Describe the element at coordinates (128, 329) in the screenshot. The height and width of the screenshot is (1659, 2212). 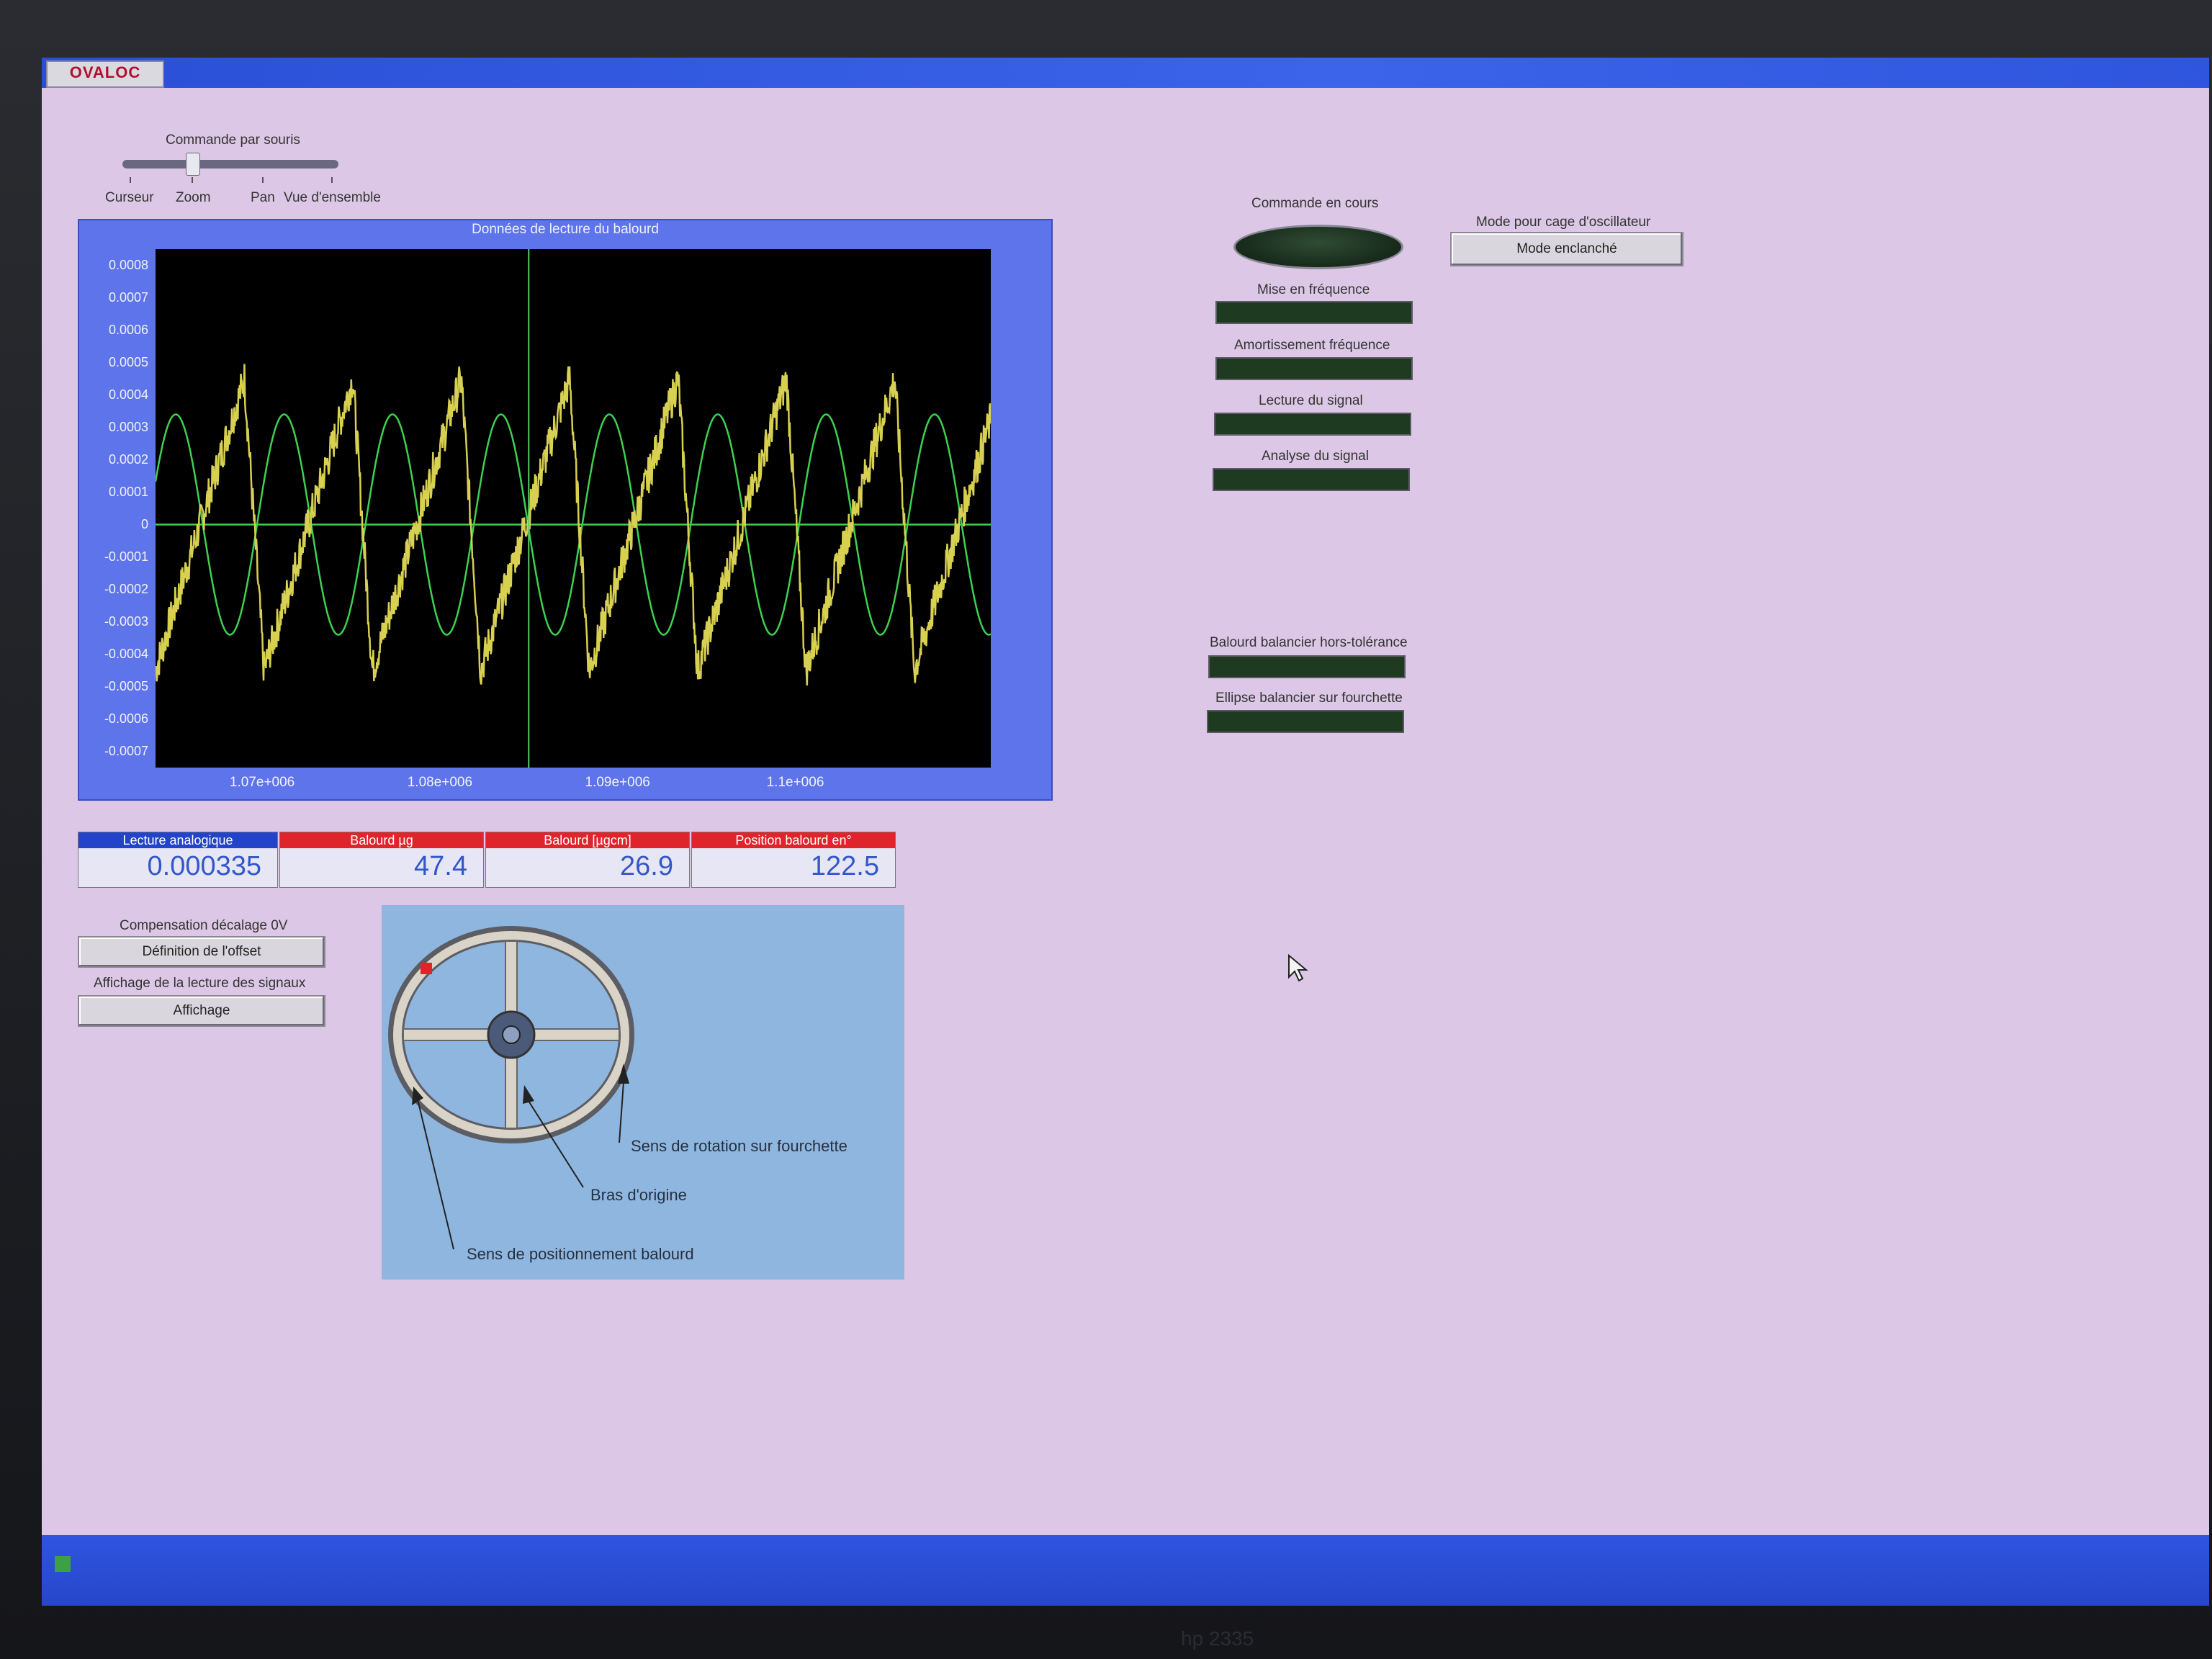
I see `y-tick-label: 0.0006` at that location.